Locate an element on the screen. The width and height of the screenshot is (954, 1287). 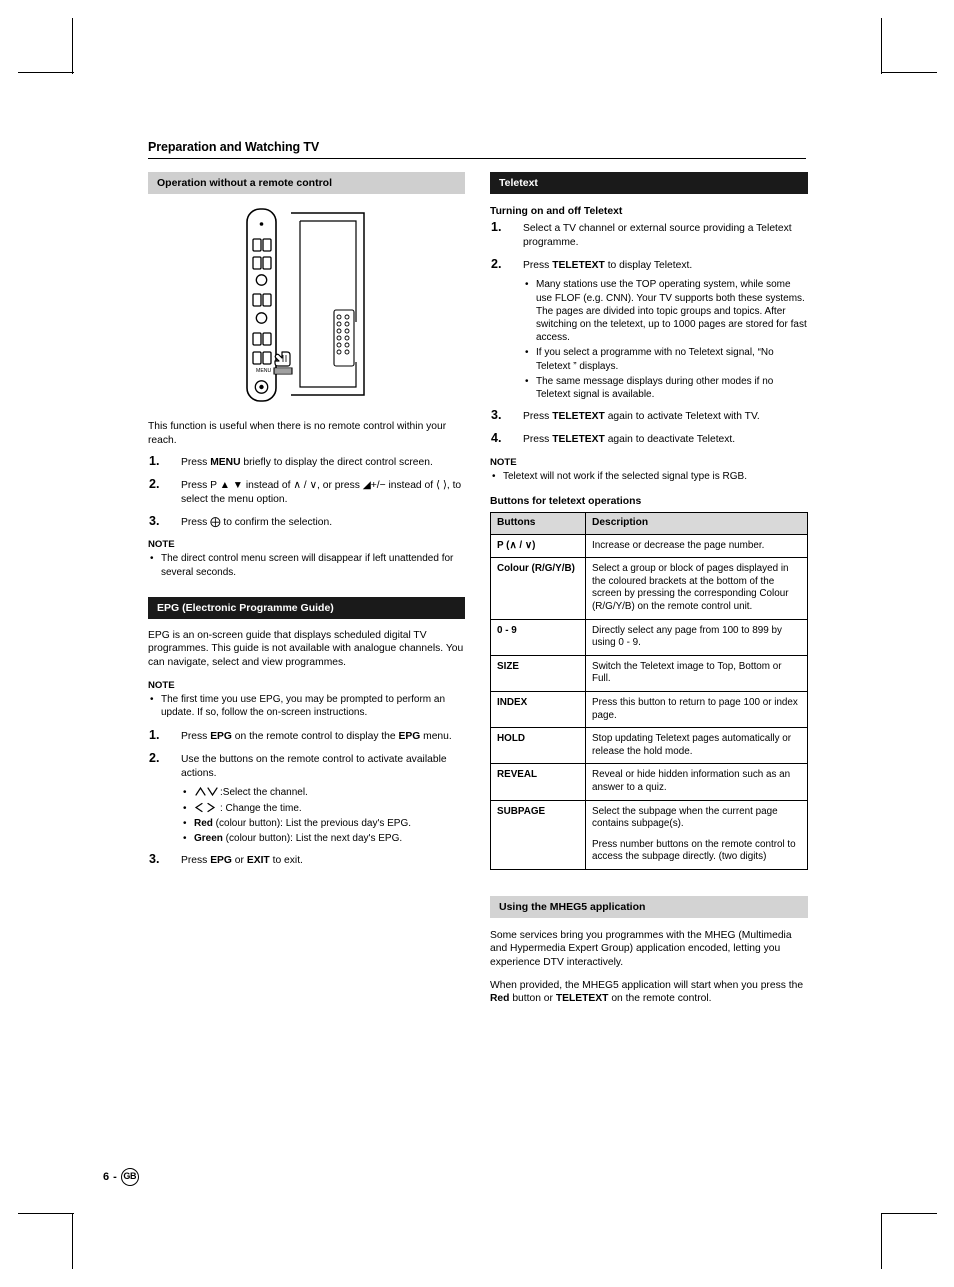
crop-mark-tr-h is located at coordinates (909, 73).